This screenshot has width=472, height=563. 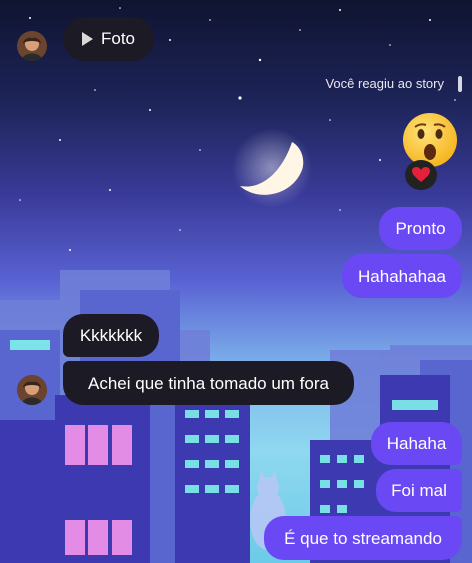 I want to click on message-text: Hahaha, so click(x=416, y=443).